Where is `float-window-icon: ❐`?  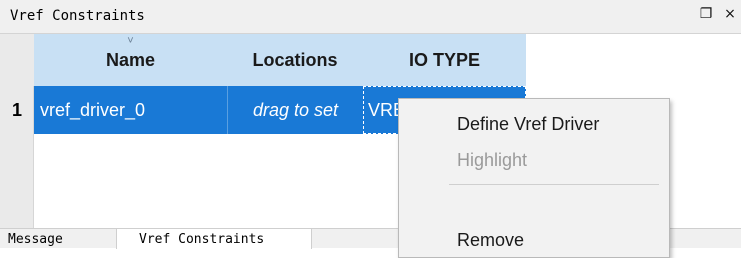
float-window-icon: ❐ is located at coordinates (706, 14).